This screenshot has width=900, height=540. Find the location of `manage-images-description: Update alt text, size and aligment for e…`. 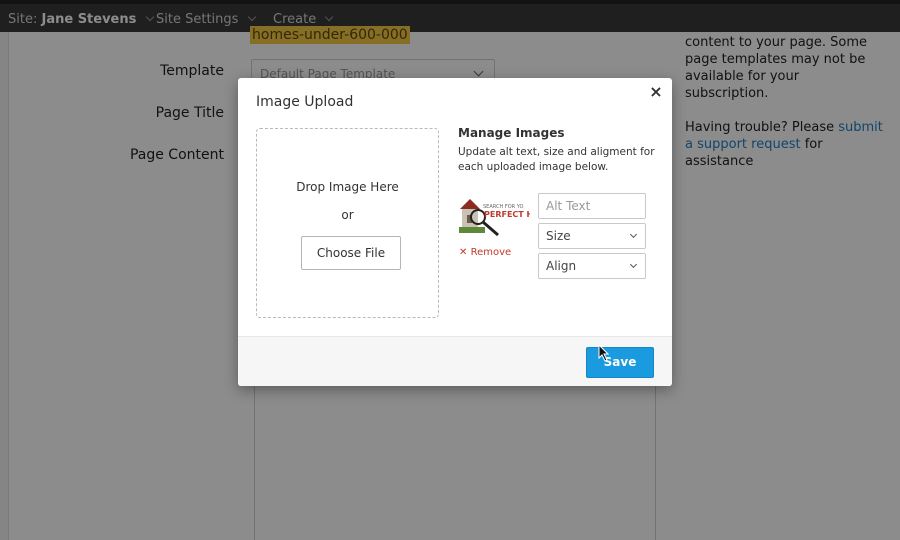

manage-images-description: Update alt text, size and aligment for e… is located at coordinates (556, 159).